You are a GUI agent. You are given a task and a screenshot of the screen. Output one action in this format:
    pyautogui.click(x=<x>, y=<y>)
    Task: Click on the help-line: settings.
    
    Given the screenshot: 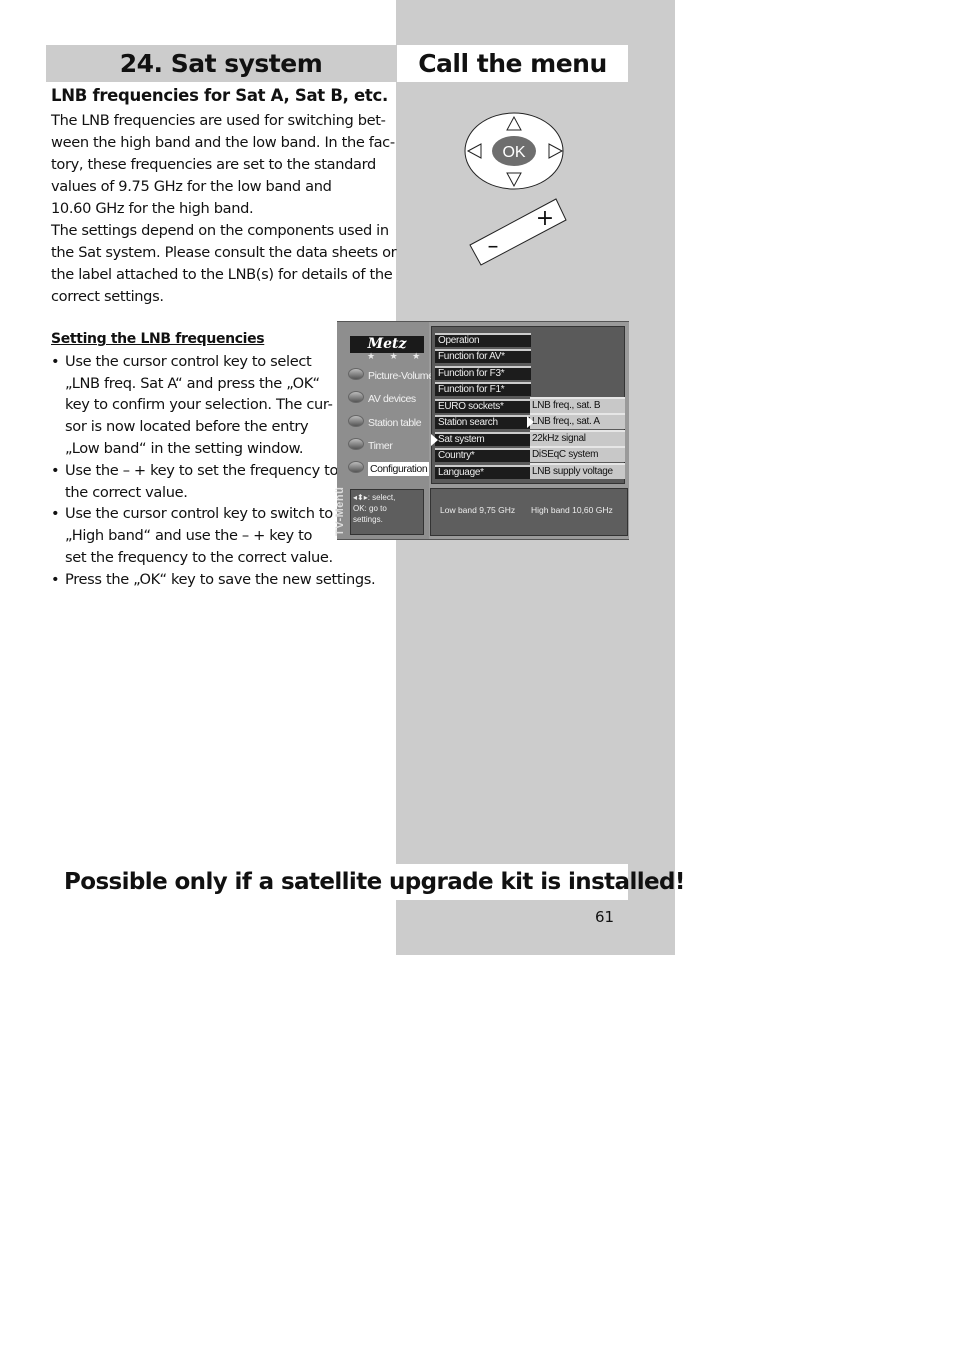 What is the action you would take?
    pyautogui.click(x=368, y=519)
    